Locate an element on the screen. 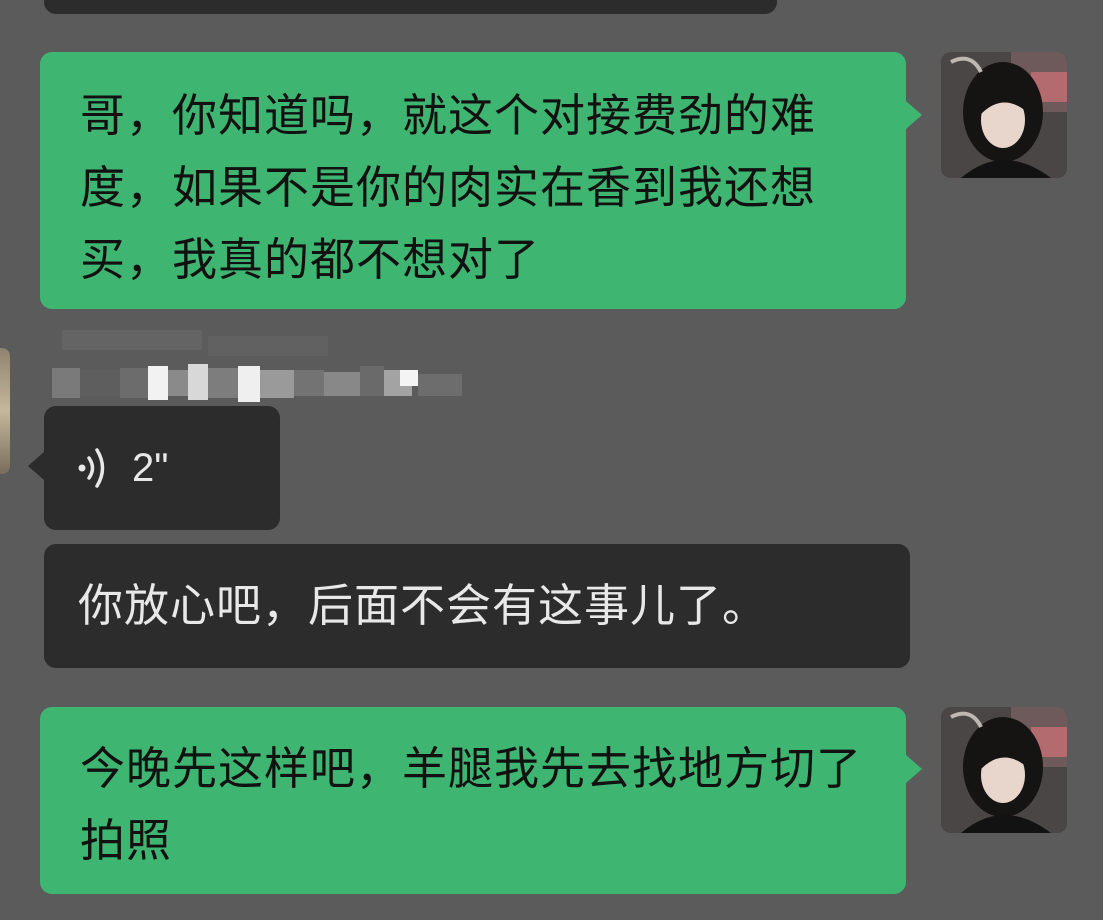 The height and width of the screenshot is (920, 1103). voice-message-bubble: 2" is located at coordinates (162, 468).